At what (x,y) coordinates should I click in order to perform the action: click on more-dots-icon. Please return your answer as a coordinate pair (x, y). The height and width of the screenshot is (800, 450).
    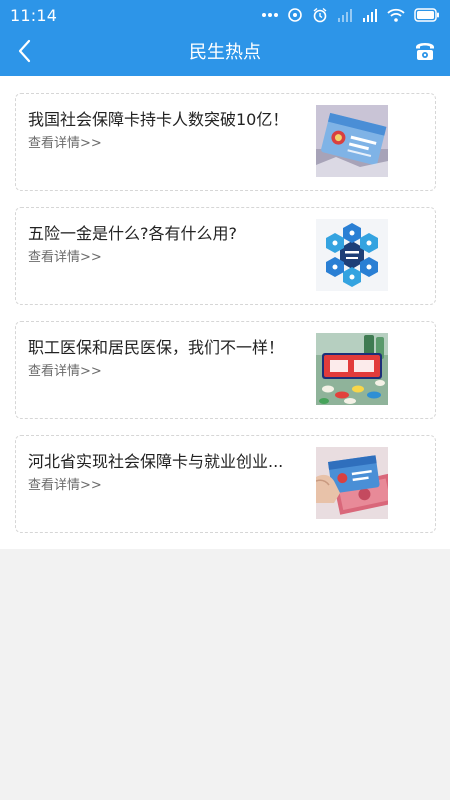
    Looking at the image, I should click on (270, 15).